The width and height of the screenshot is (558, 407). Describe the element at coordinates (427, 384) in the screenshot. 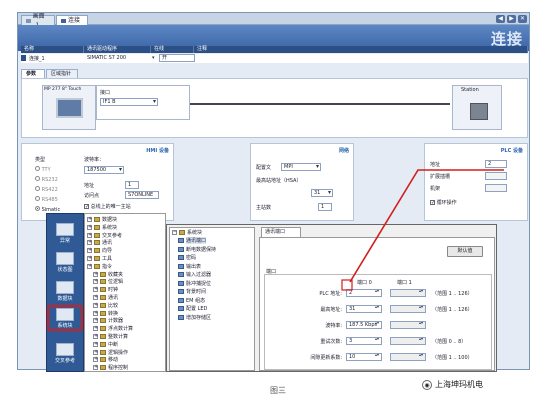

I see `wechat-icon: ◉` at that location.